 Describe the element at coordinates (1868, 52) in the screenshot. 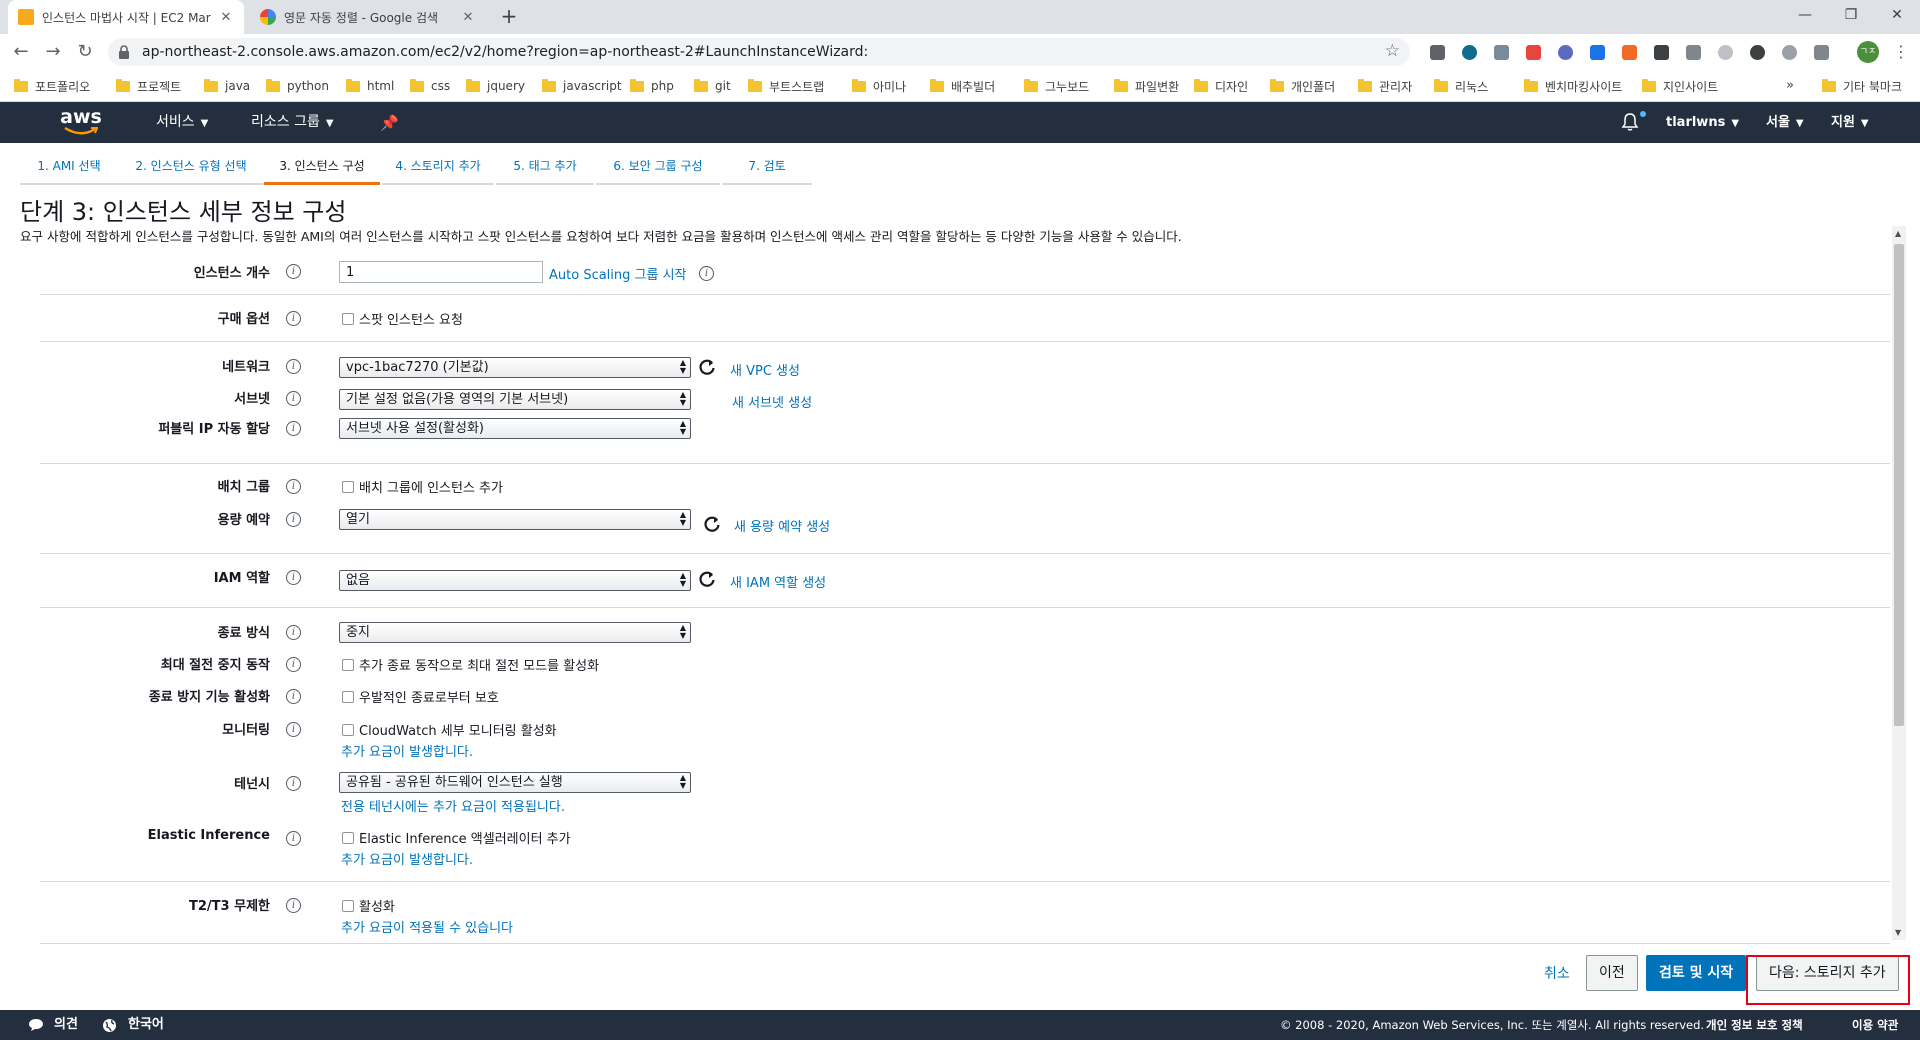

I see `profile-avatar: ㄱㅈ` at that location.